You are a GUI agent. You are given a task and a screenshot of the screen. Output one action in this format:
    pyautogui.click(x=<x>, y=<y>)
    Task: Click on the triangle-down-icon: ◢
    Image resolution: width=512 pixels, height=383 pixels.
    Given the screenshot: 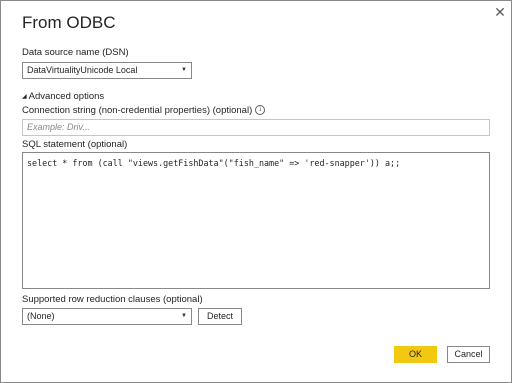 What is the action you would take?
    pyautogui.click(x=24, y=96)
    